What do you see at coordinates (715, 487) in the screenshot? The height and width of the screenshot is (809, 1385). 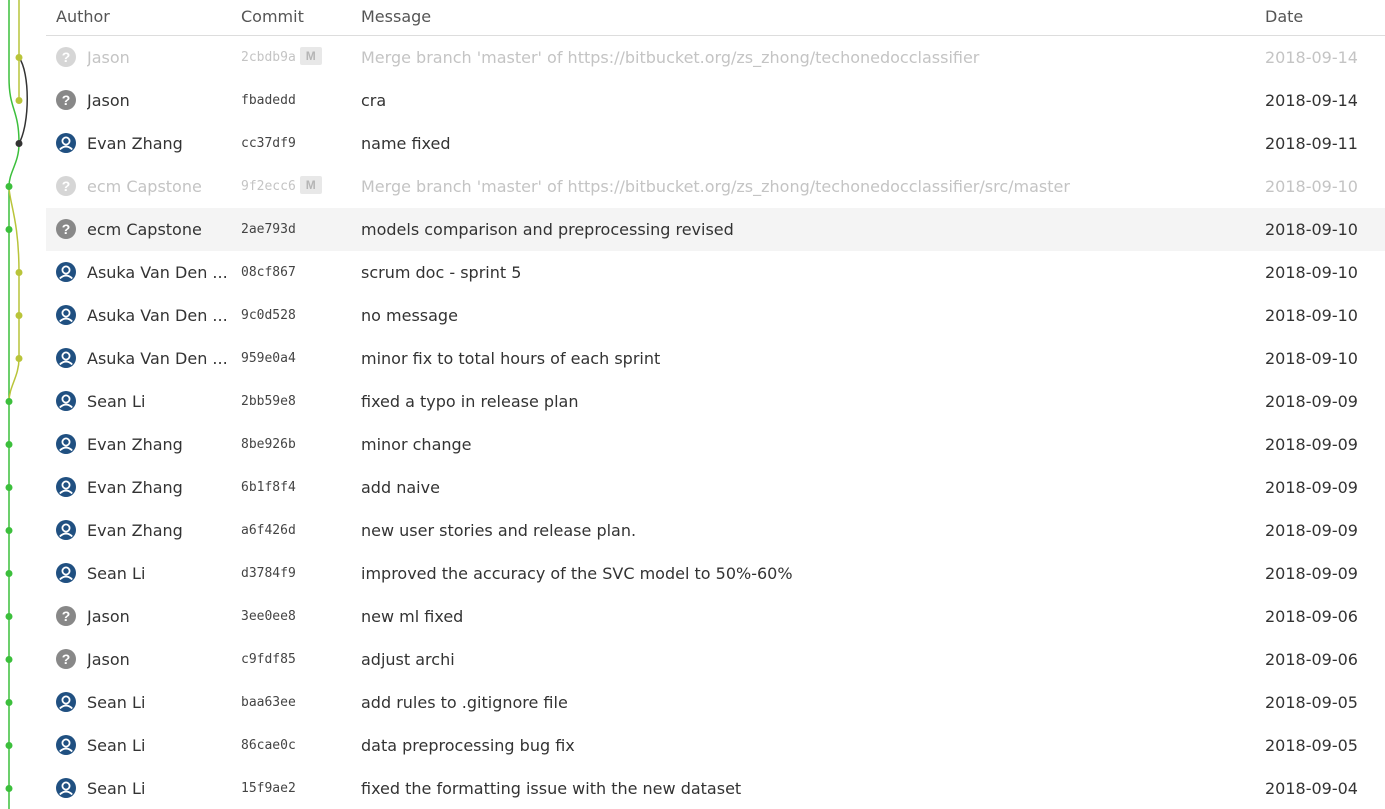 I see `commit-row: Evan Zhang 6b1f8f4 add naive 2018-09-09` at bounding box center [715, 487].